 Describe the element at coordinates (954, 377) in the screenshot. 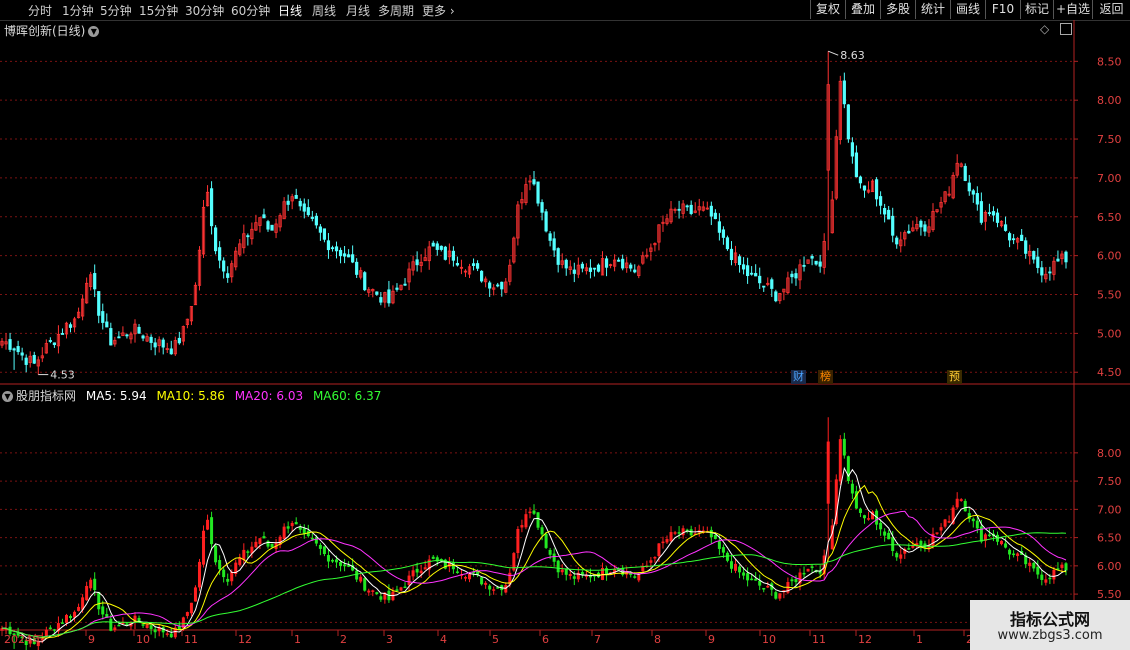

I see `forecast-badge: 预` at that location.